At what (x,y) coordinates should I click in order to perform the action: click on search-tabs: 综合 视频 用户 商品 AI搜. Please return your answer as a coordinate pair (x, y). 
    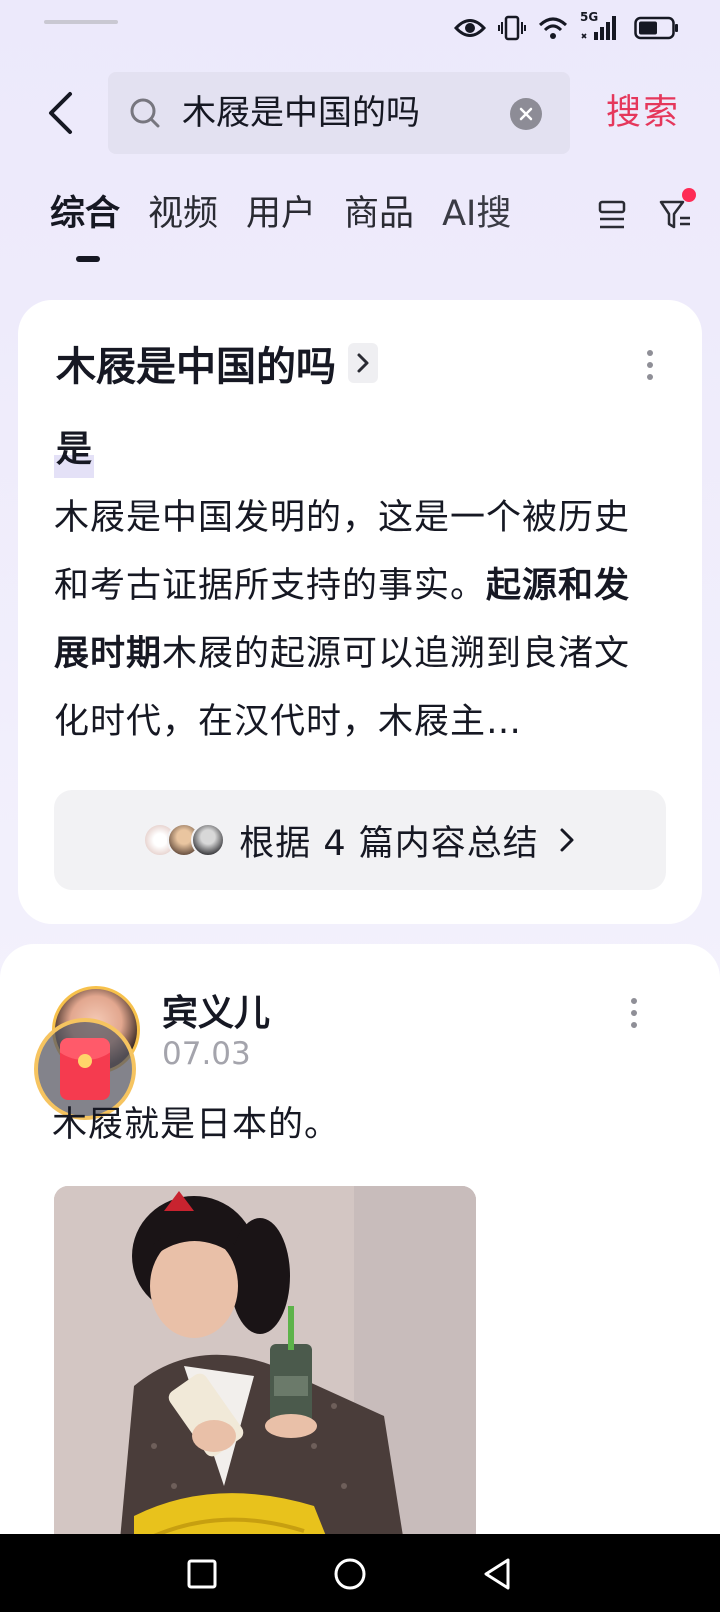
    Looking at the image, I should click on (294, 214).